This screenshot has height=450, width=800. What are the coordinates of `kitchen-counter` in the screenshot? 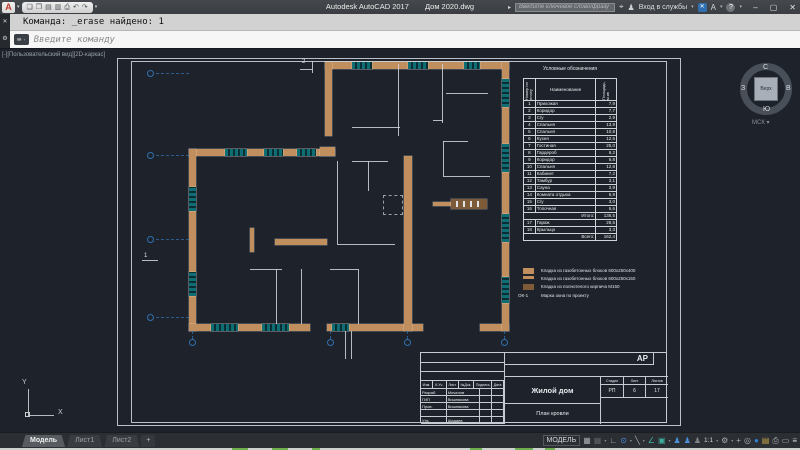 It's located at (301, 242).